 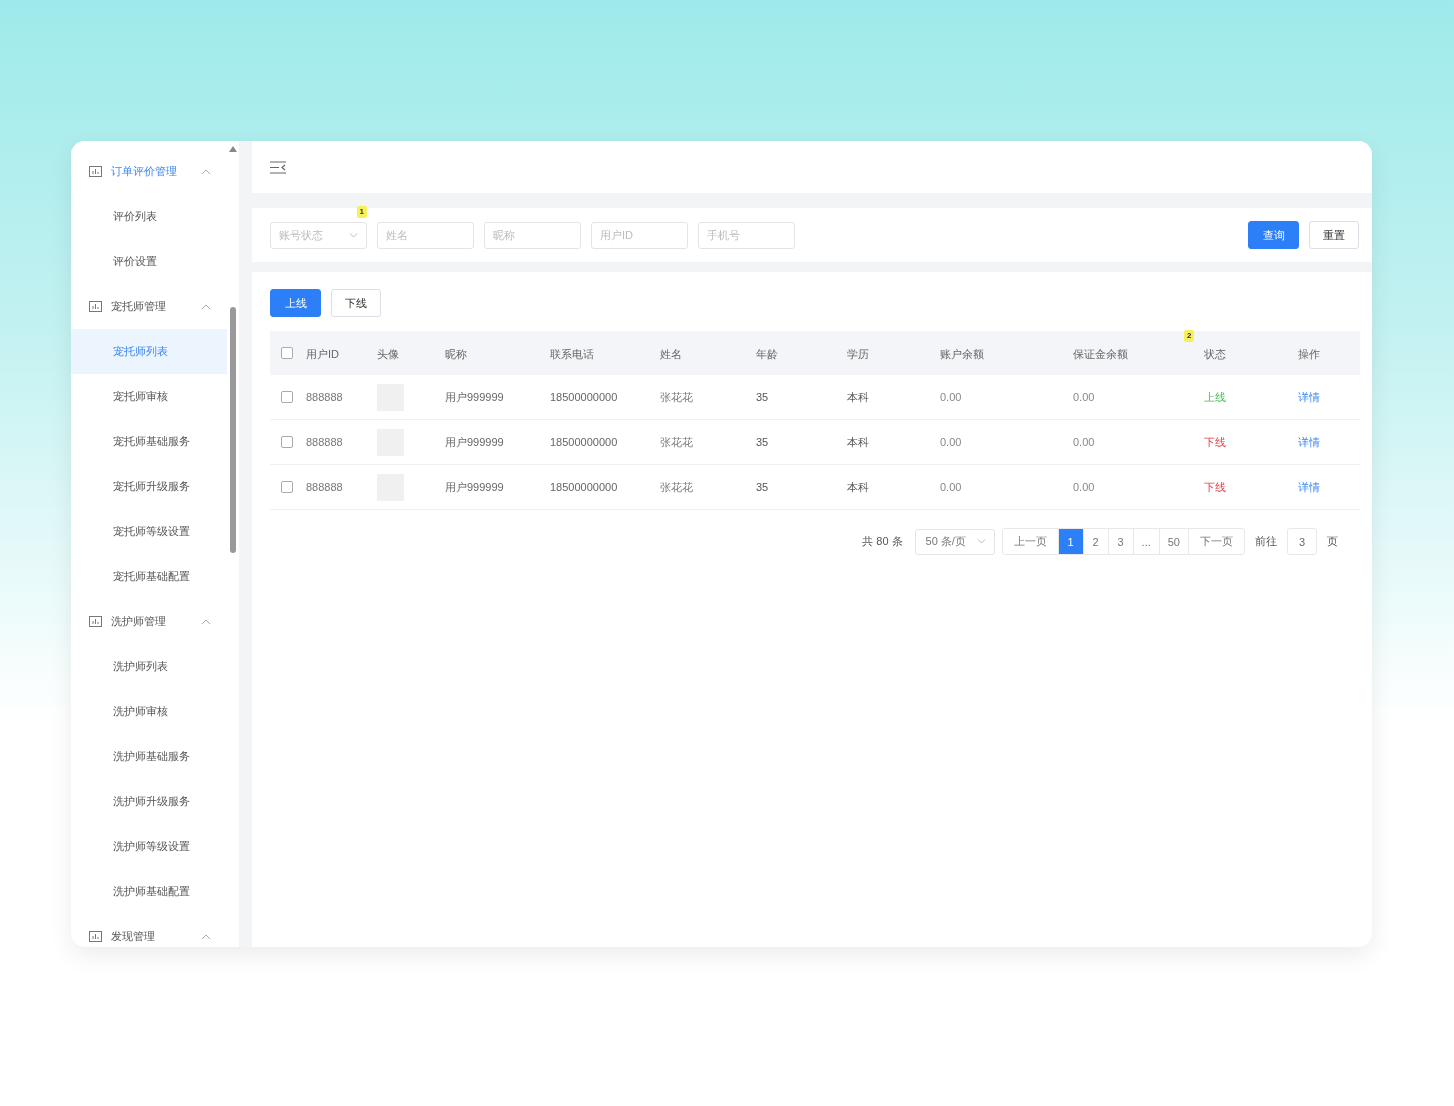 I want to click on column-header: 联系电话, so click(x=571, y=354).